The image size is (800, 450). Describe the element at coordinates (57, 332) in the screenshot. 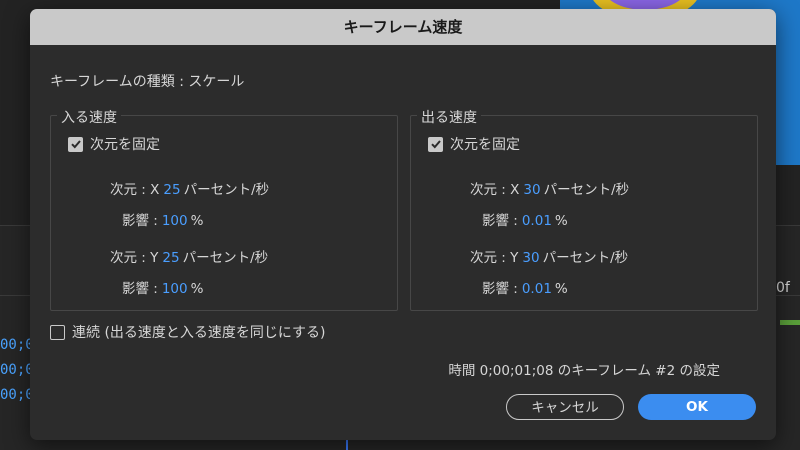

I see `continuous-checkbox` at that location.